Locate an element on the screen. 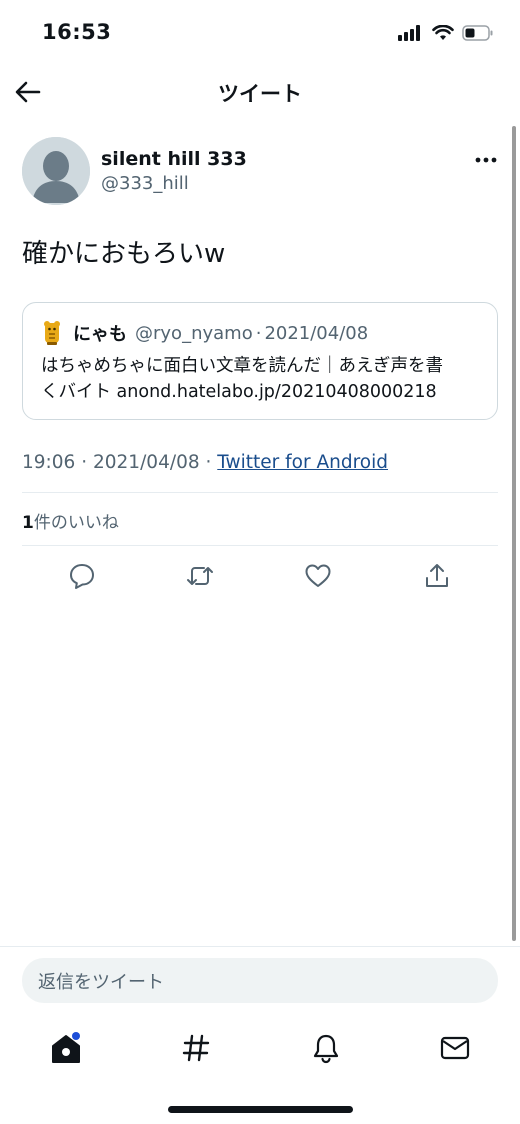 Image resolution: width=520 pixels, height=1124 pixels. home-indicator is located at coordinates (260, 1109).